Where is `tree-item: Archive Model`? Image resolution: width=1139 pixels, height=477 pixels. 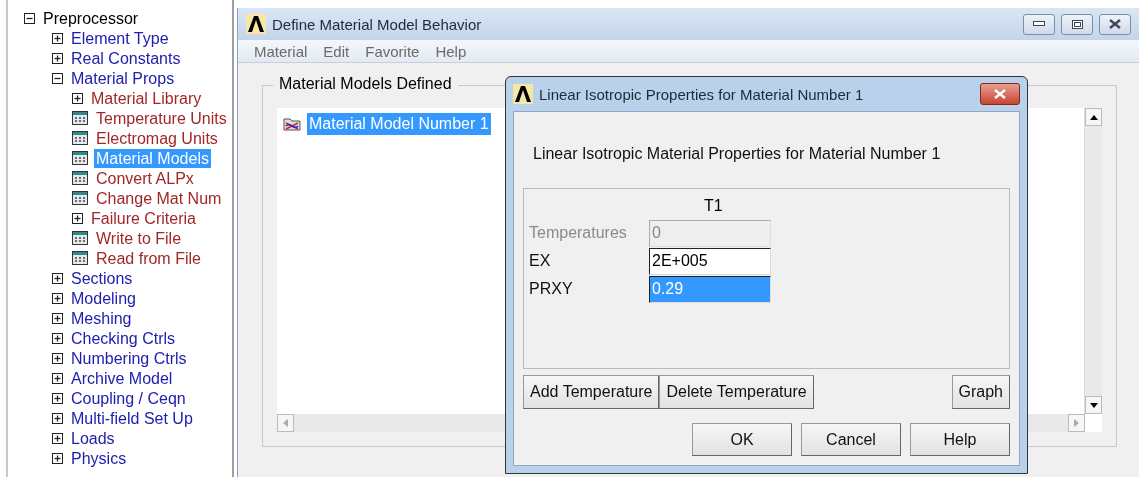 tree-item: Archive Model is located at coordinates (122, 378).